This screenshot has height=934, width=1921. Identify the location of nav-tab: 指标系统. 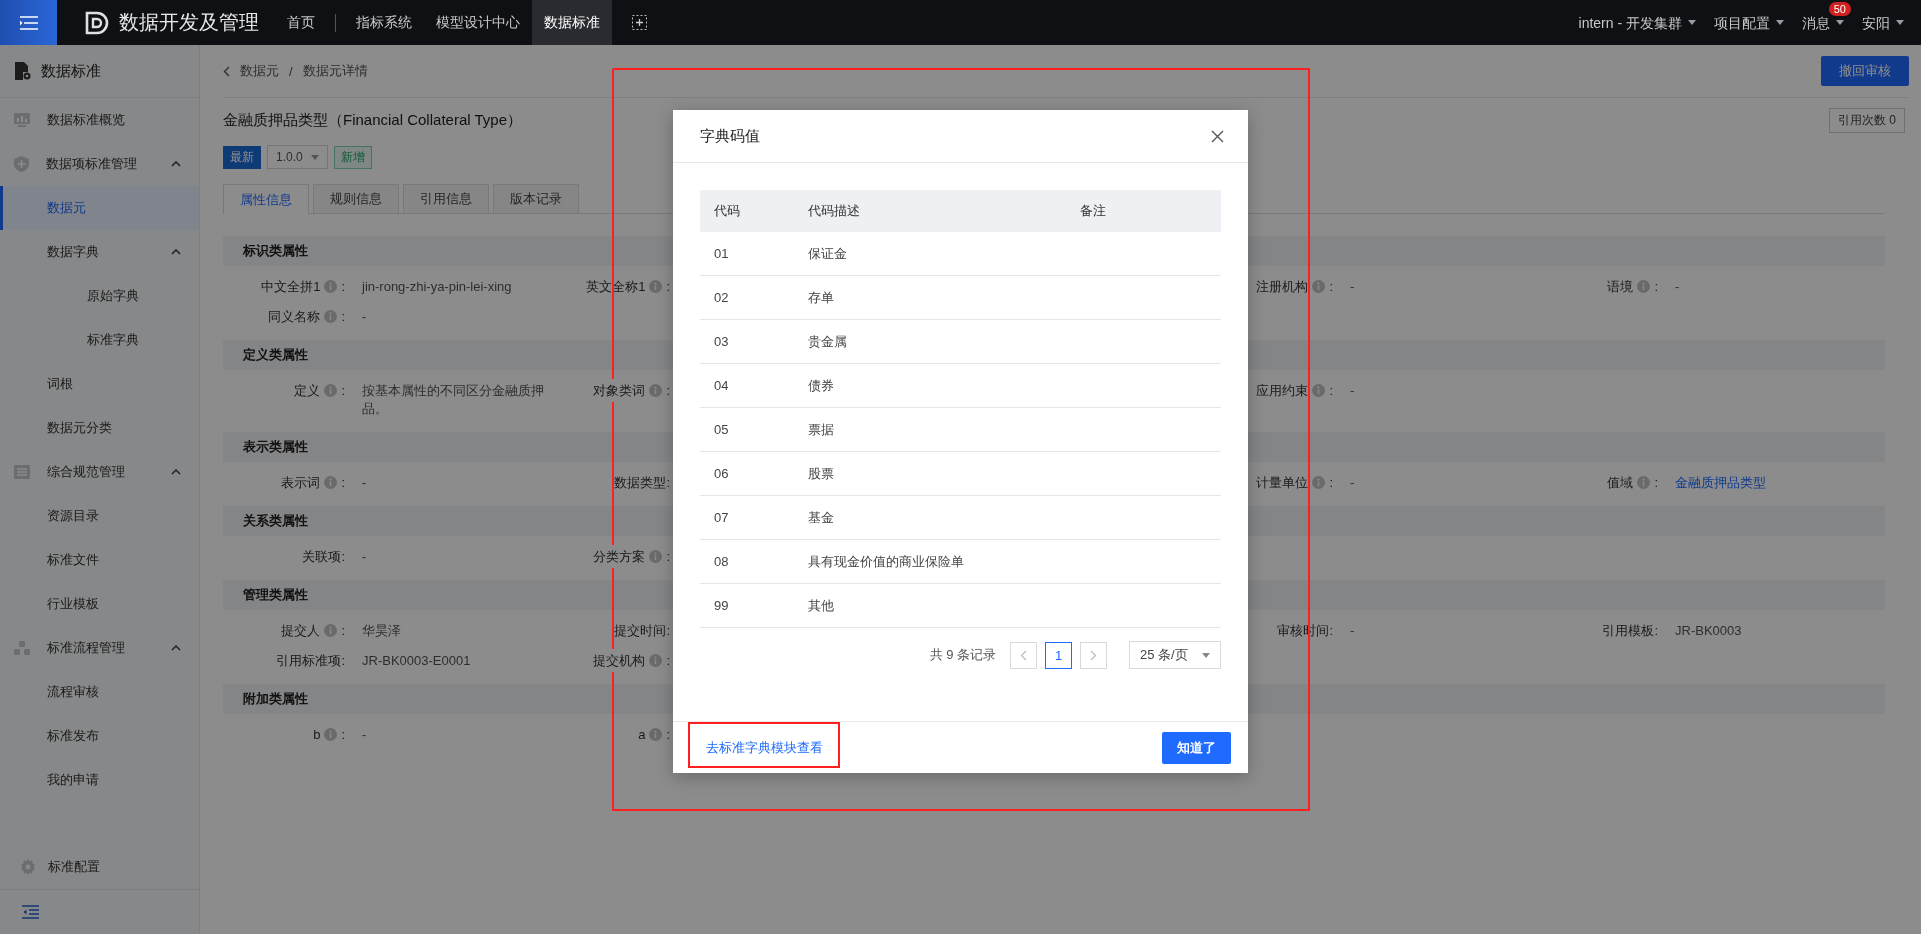
(384, 22).